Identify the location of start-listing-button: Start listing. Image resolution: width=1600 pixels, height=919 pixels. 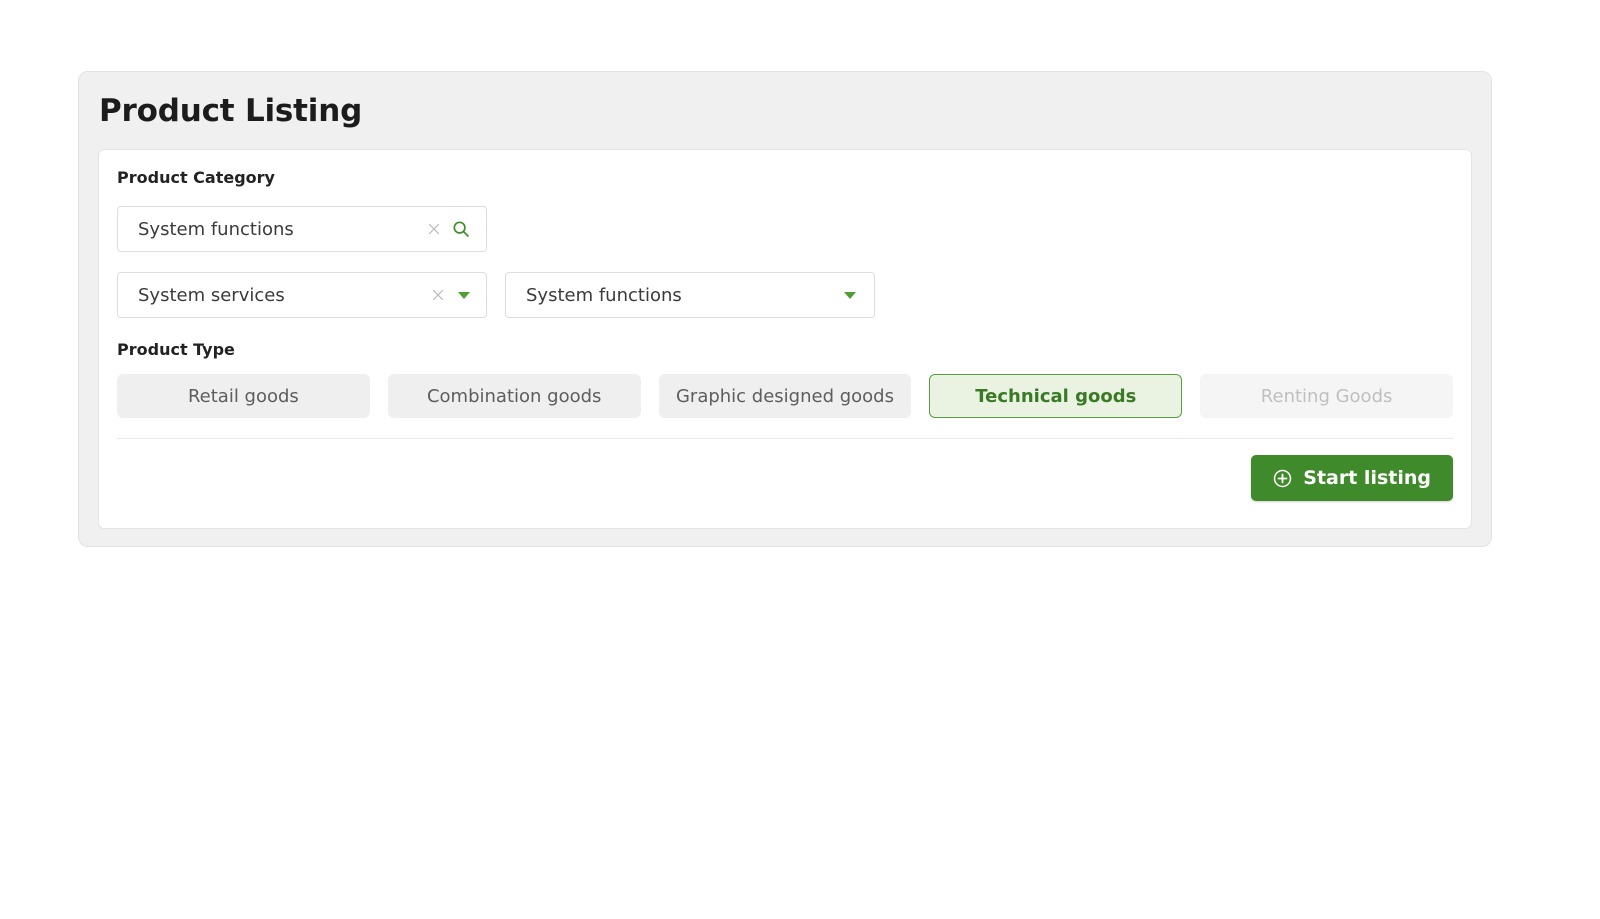
(1352, 478).